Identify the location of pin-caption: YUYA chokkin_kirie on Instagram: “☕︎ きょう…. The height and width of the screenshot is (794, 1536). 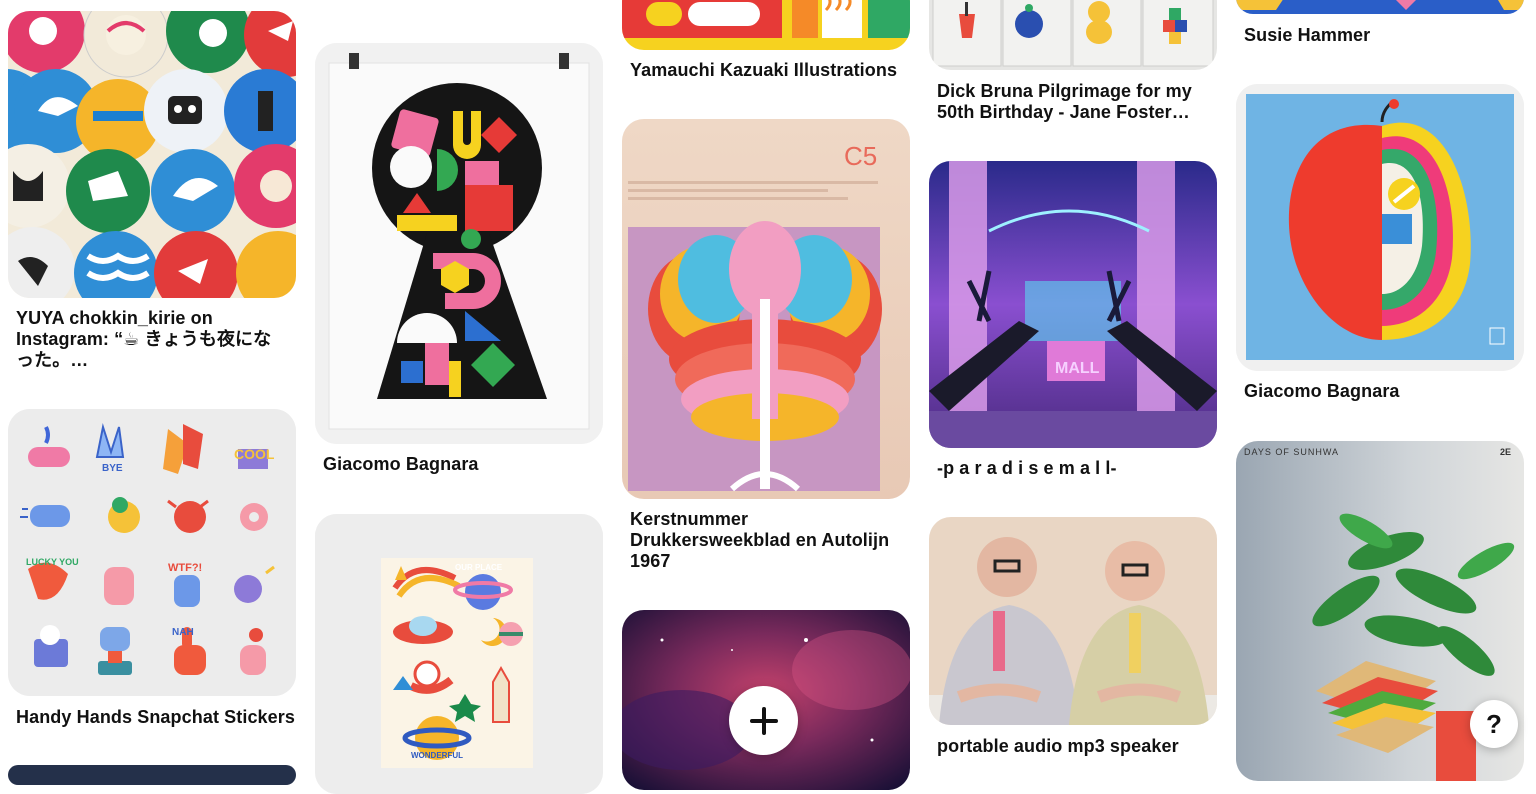
(152, 339).